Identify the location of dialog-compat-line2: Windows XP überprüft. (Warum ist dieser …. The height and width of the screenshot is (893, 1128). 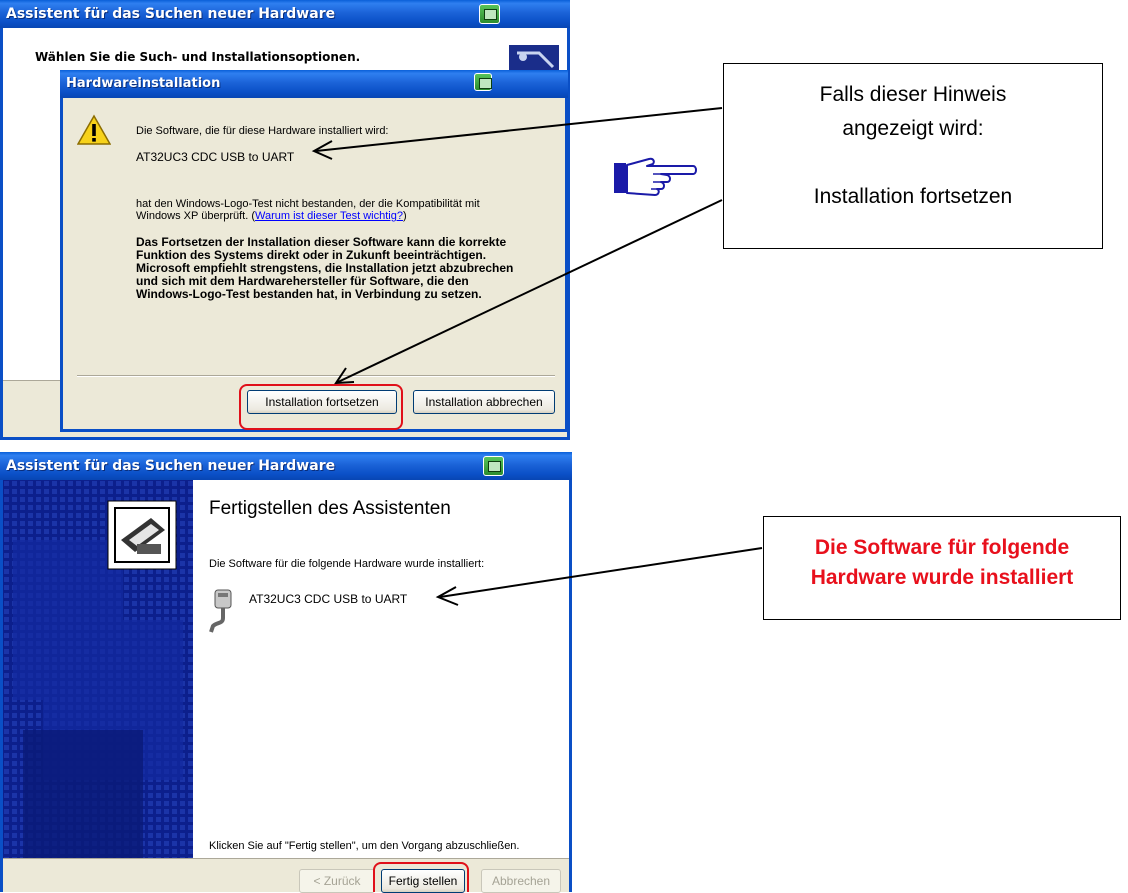
(346, 216).